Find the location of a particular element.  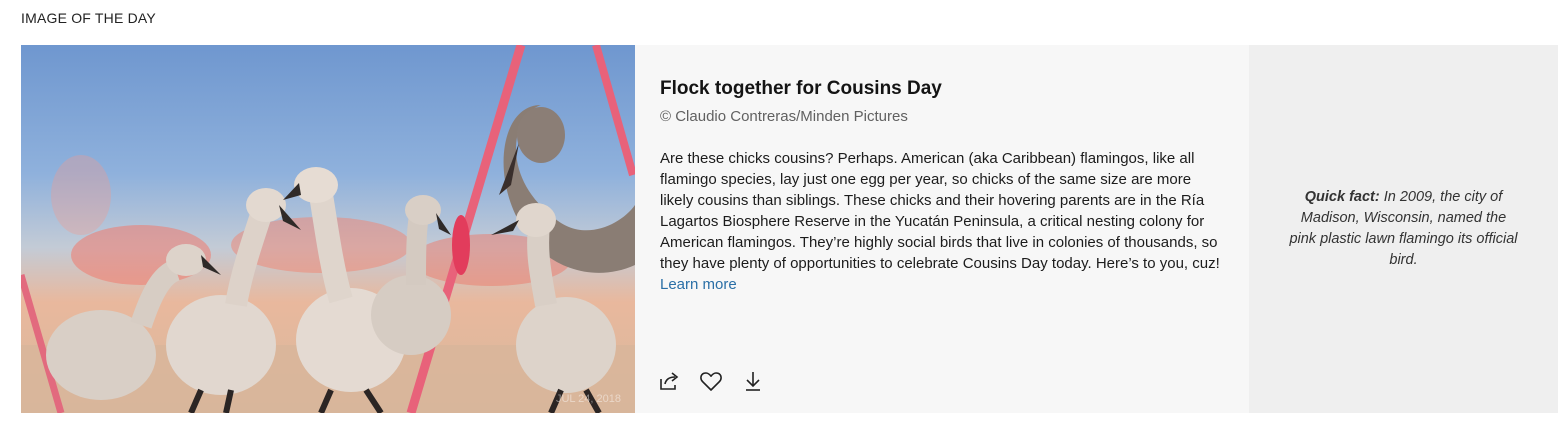

photo-credit: © Claudio Contreras/Minden Pictures is located at coordinates (784, 116).